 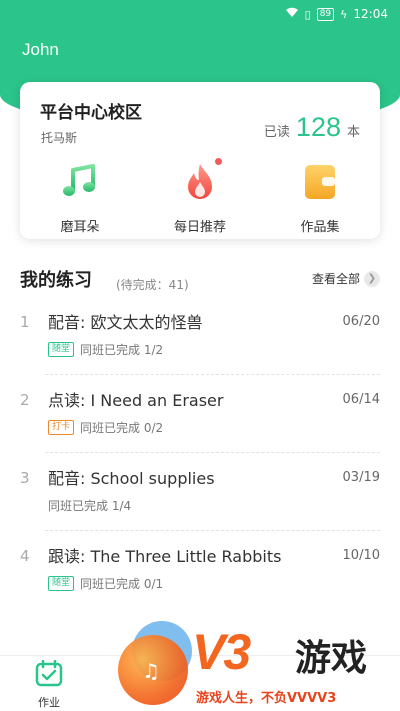 I want to click on item-date: 03/19, so click(x=361, y=477).